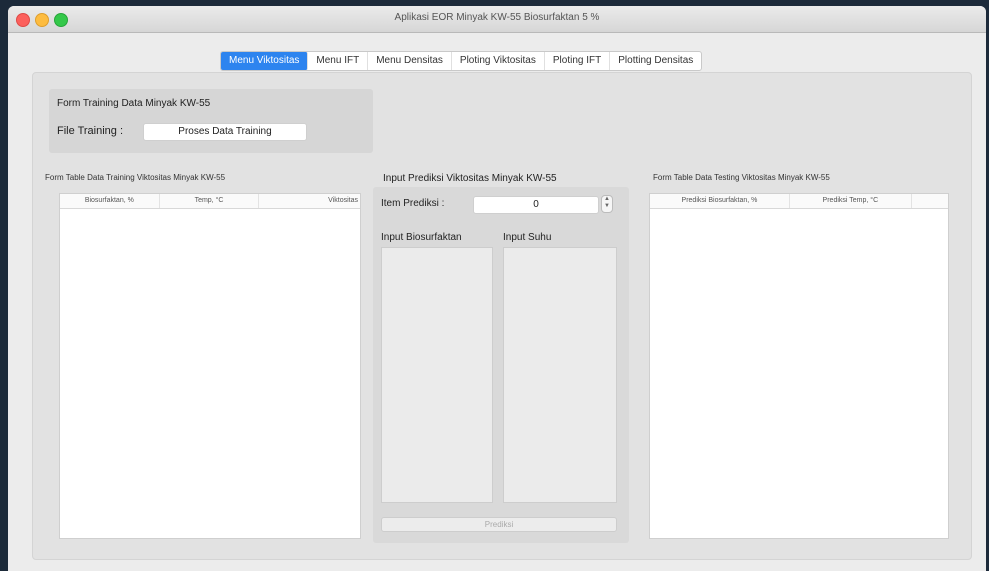 The height and width of the screenshot is (571, 989). What do you see at coordinates (338, 61) in the screenshot?
I see `tab-menu-ift: Menu IFT` at bounding box center [338, 61].